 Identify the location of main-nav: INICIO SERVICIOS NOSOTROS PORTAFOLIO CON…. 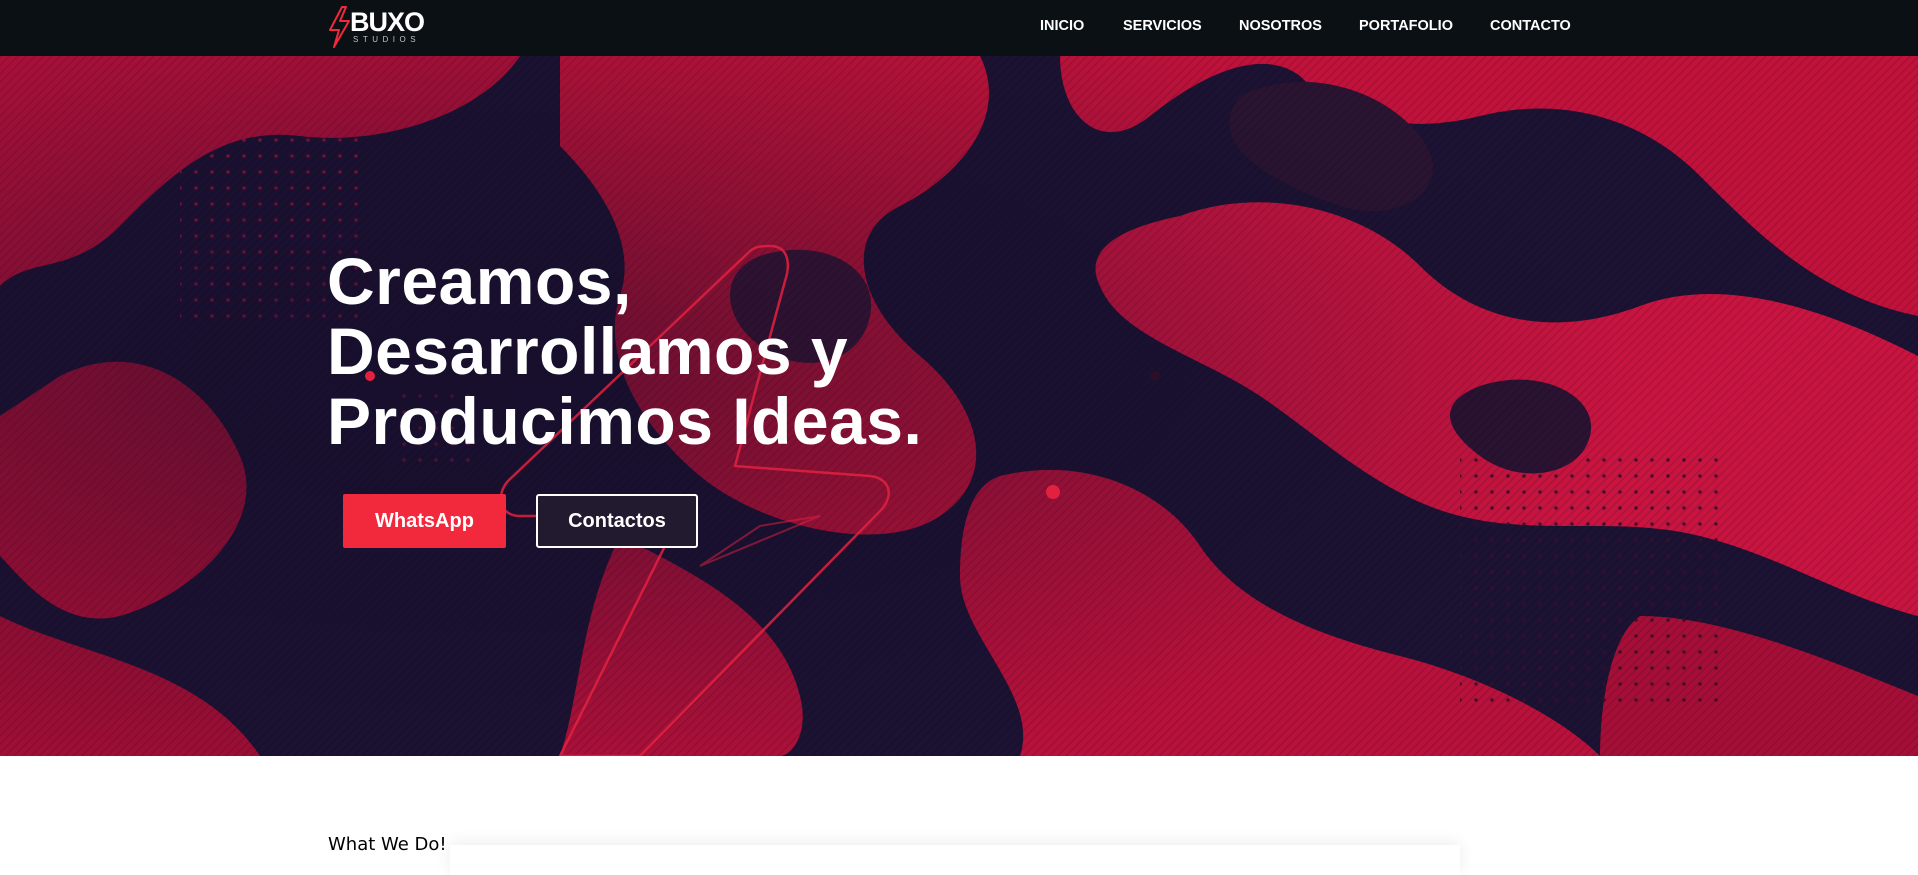
(959, 28).